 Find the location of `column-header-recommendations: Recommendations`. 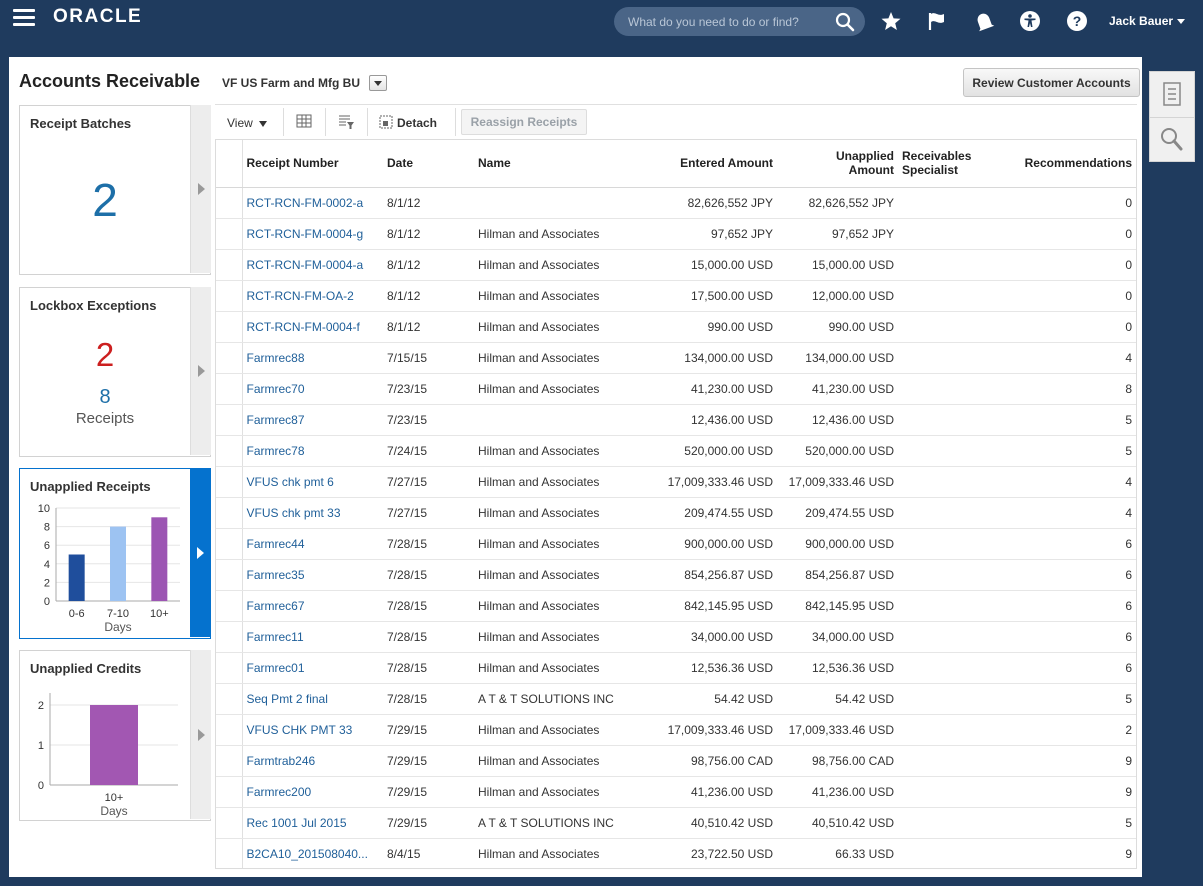

column-header-recommendations: Recommendations is located at coordinates (1067, 164).